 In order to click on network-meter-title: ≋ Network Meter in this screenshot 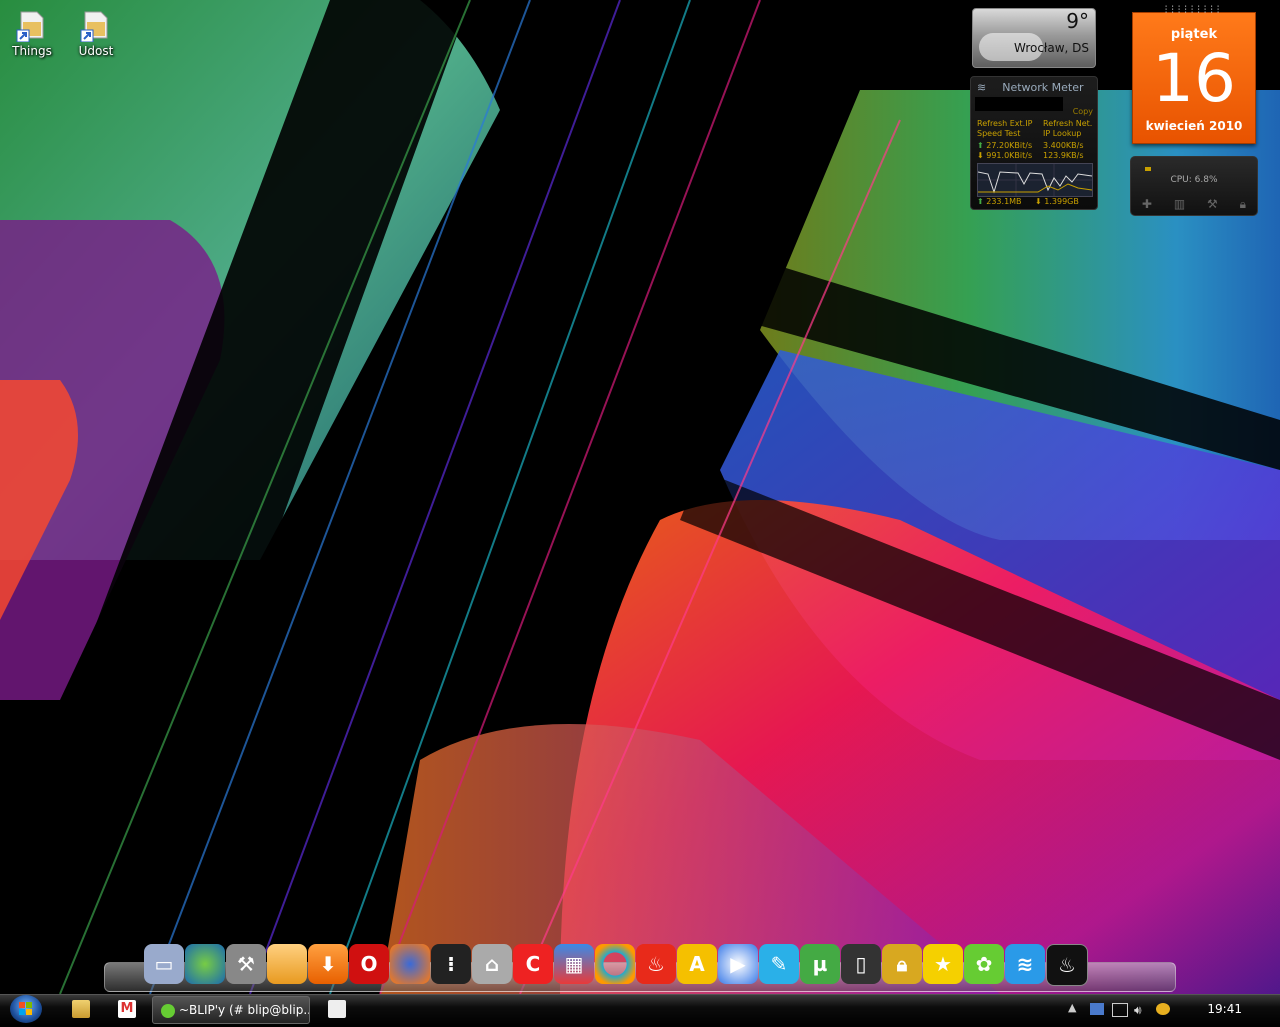, I will do `click(1030, 87)`.